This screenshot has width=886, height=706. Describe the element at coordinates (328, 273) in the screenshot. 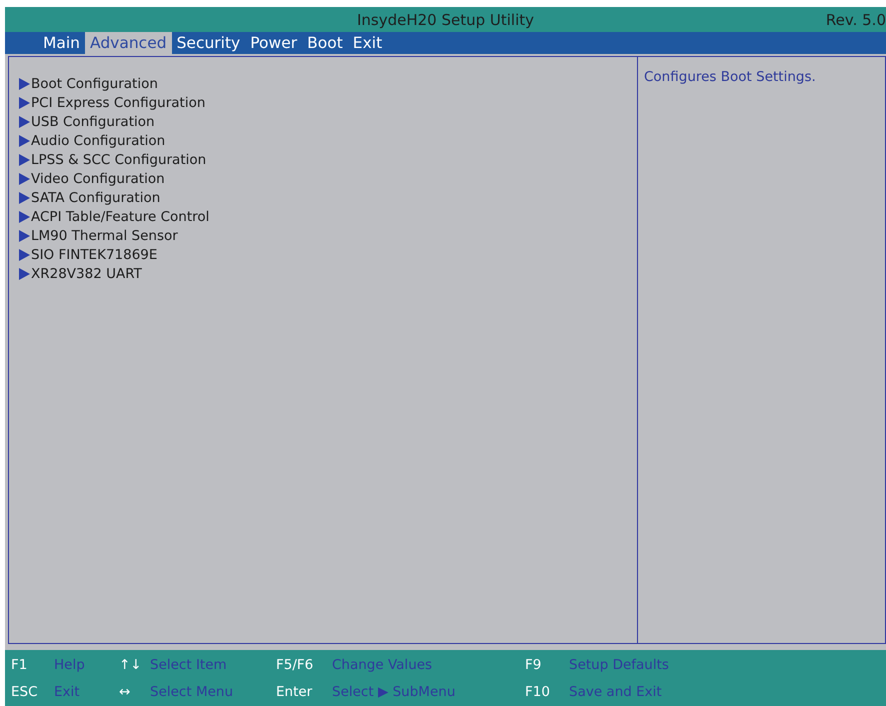

I see `submenu-item: XR28V382 UART` at that location.